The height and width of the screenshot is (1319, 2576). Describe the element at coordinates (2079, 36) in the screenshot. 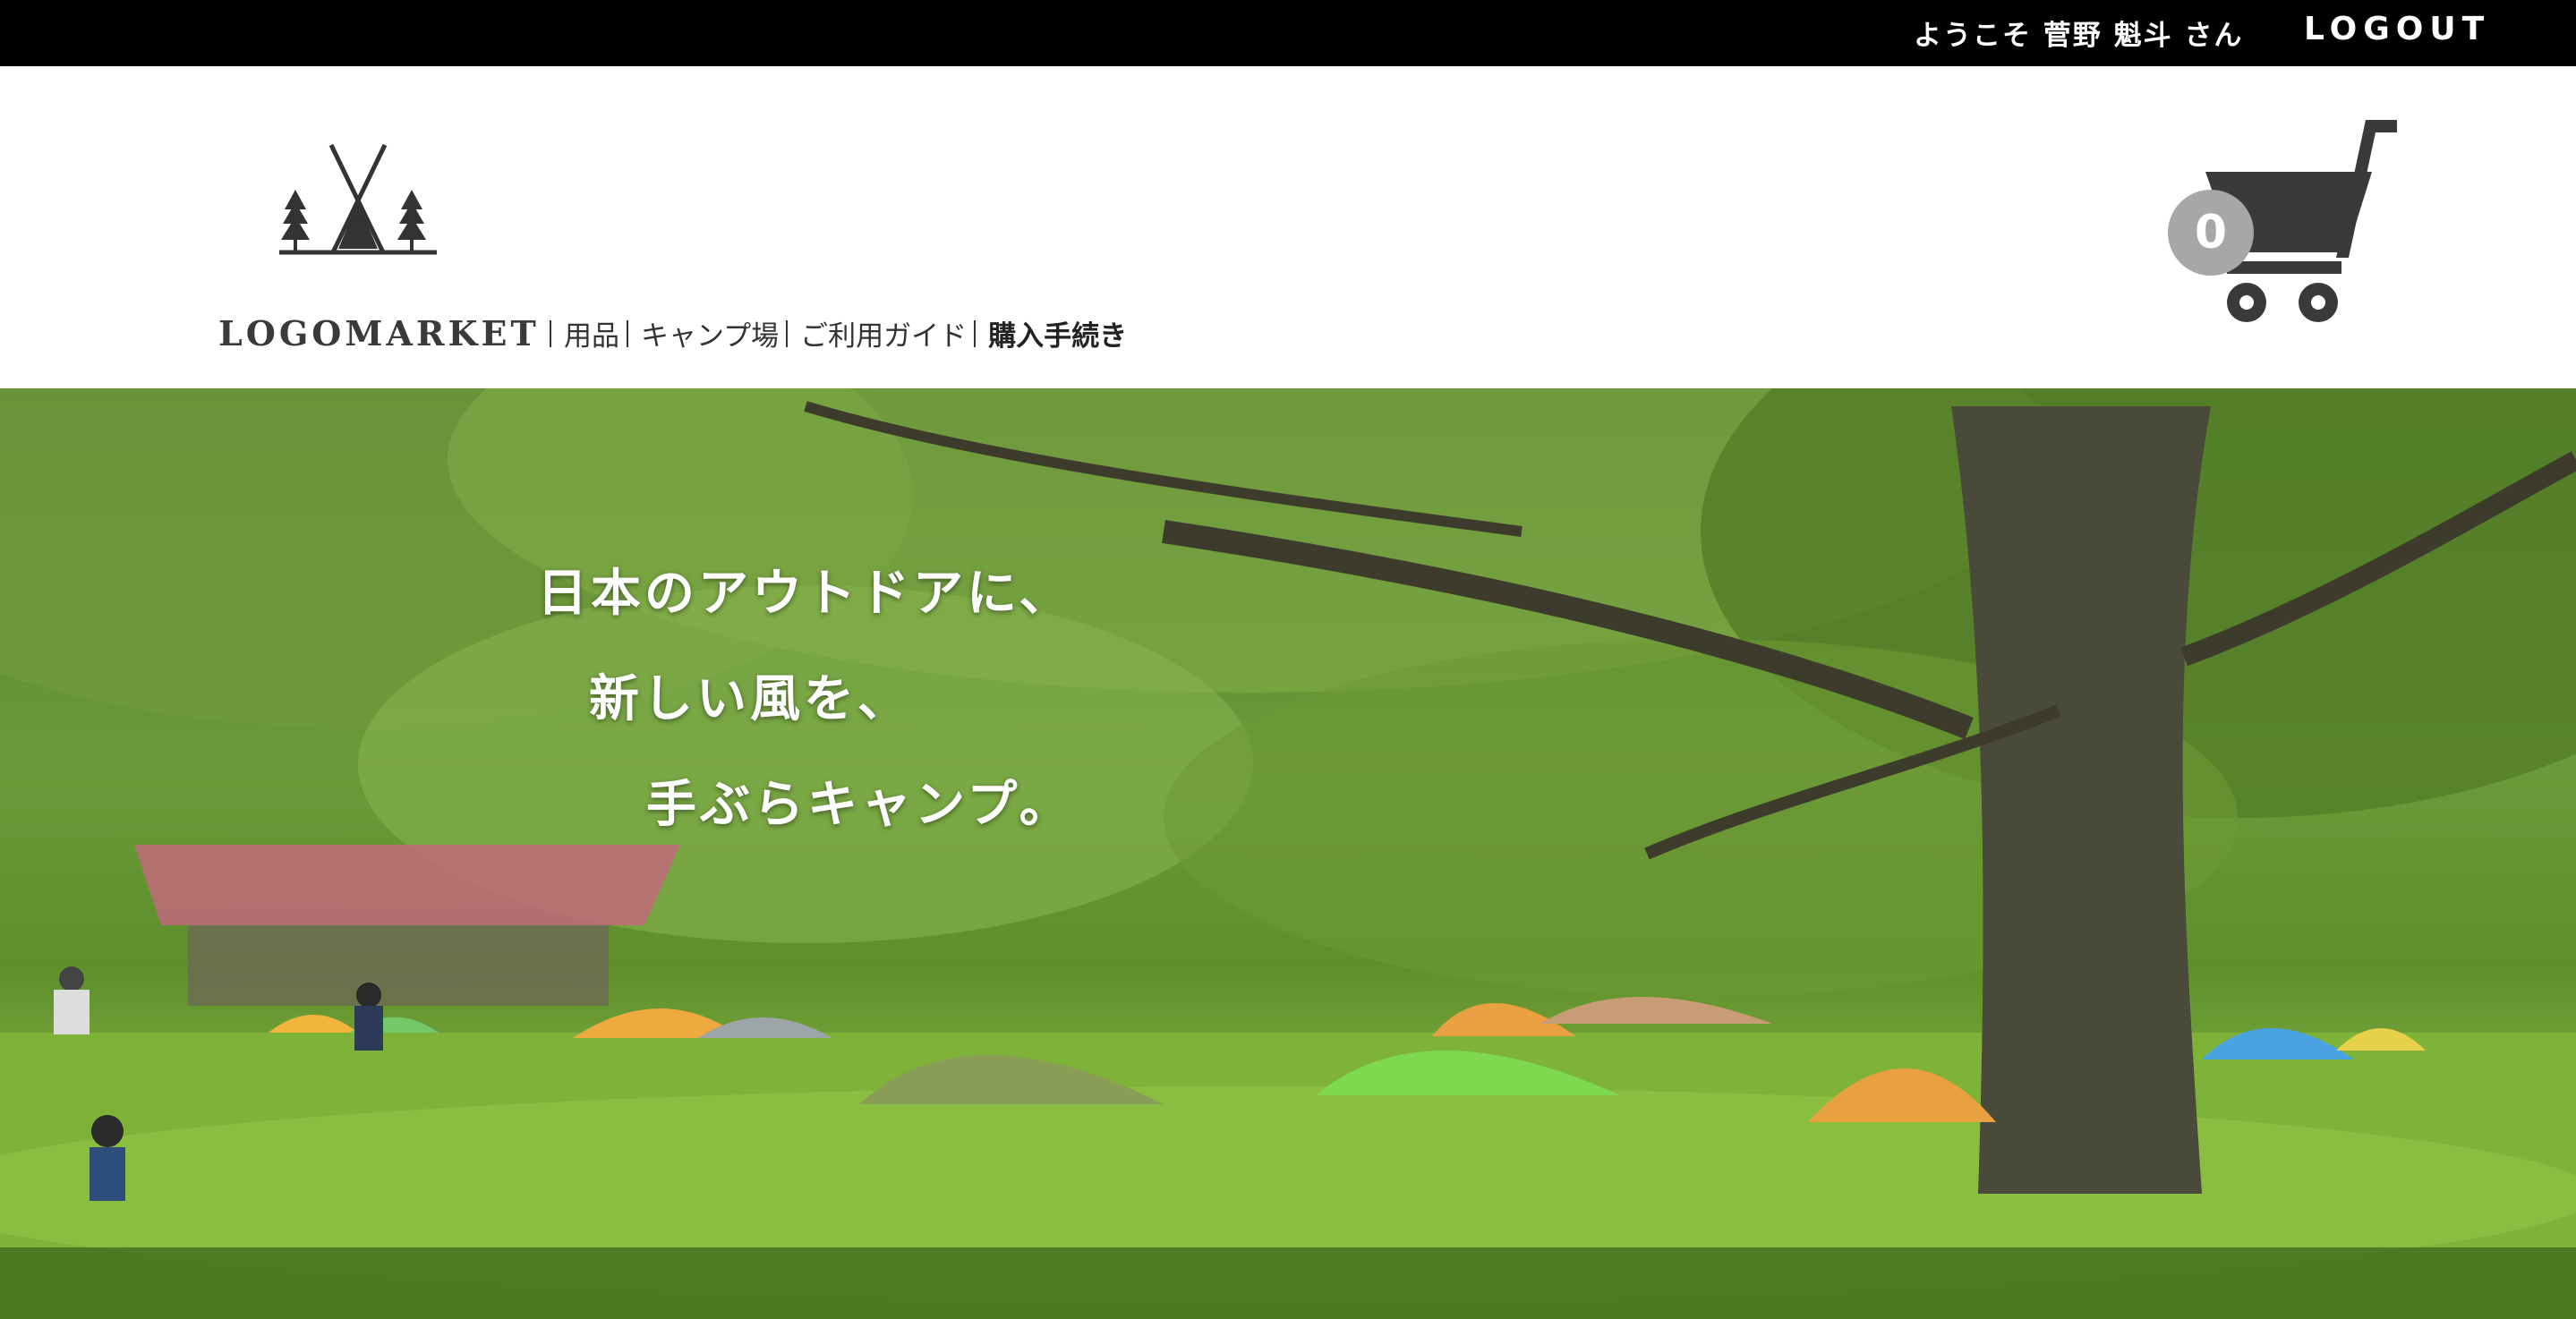

I see `welcome-message: ようこそ 菅野 魁斗 さん` at that location.